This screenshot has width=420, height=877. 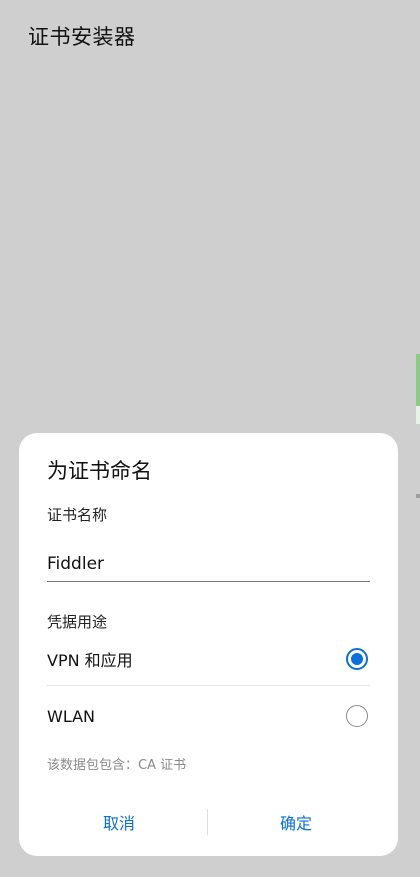 I want to click on credential-usage-label: 凭据用途, so click(x=77, y=622).